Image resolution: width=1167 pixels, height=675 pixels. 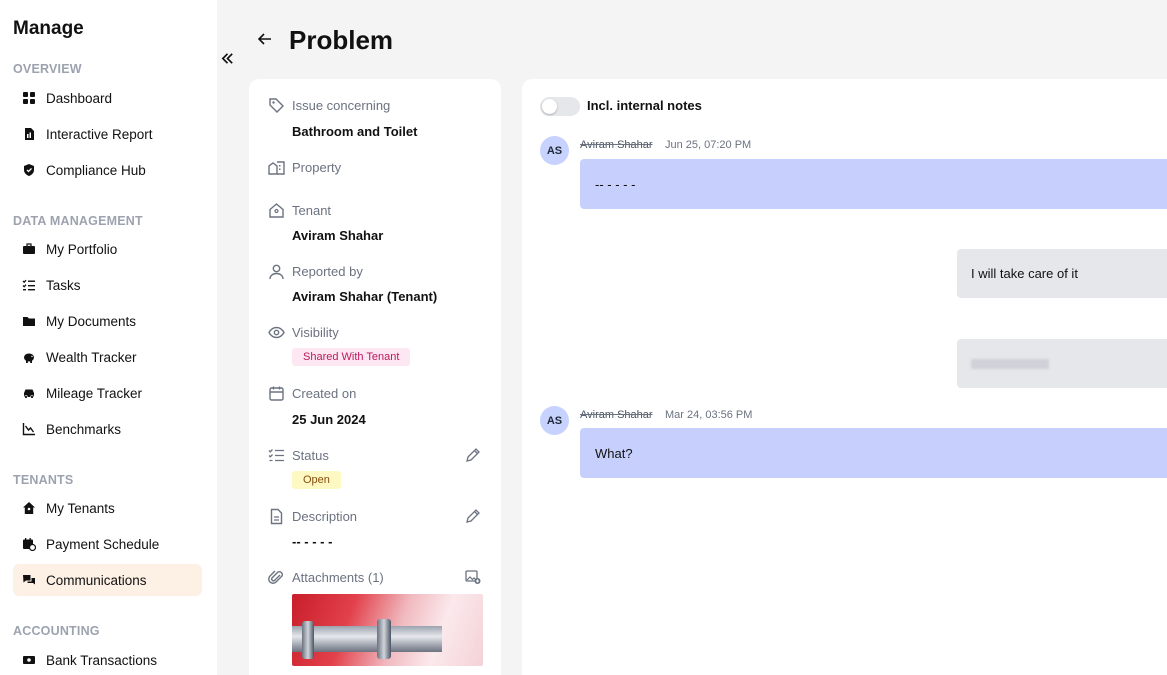 I want to click on sidebar-item-label: Mileage Tracker, so click(x=94, y=393).